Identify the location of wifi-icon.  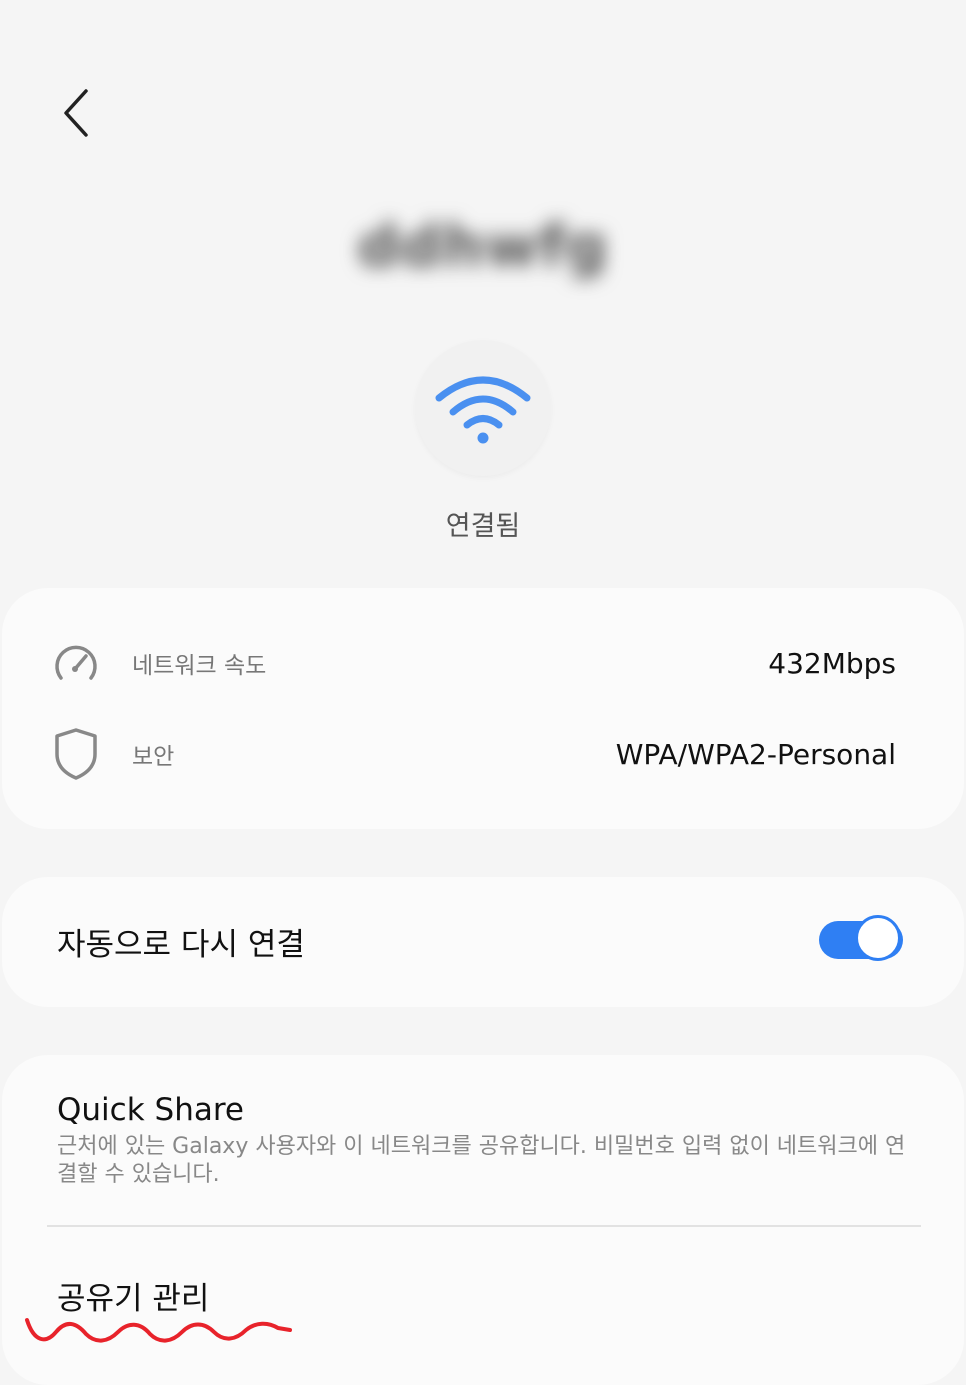
(483, 410).